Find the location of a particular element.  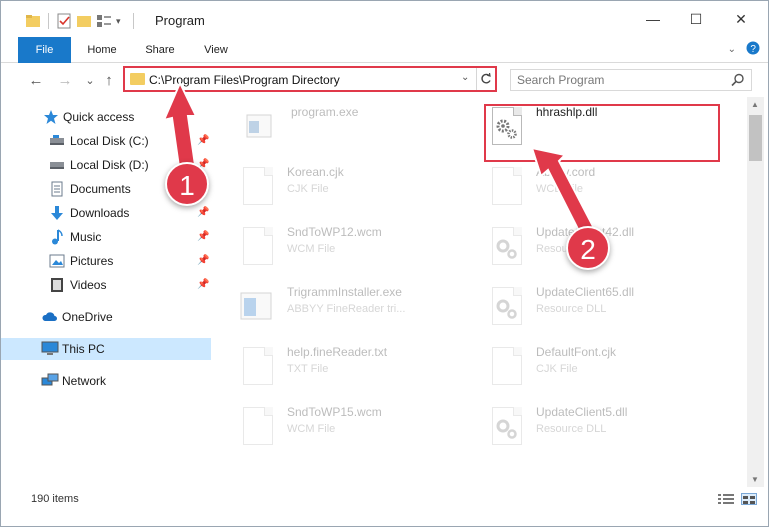

address-path: C:\Program Files\Program Directory is located at coordinates (244, 80).